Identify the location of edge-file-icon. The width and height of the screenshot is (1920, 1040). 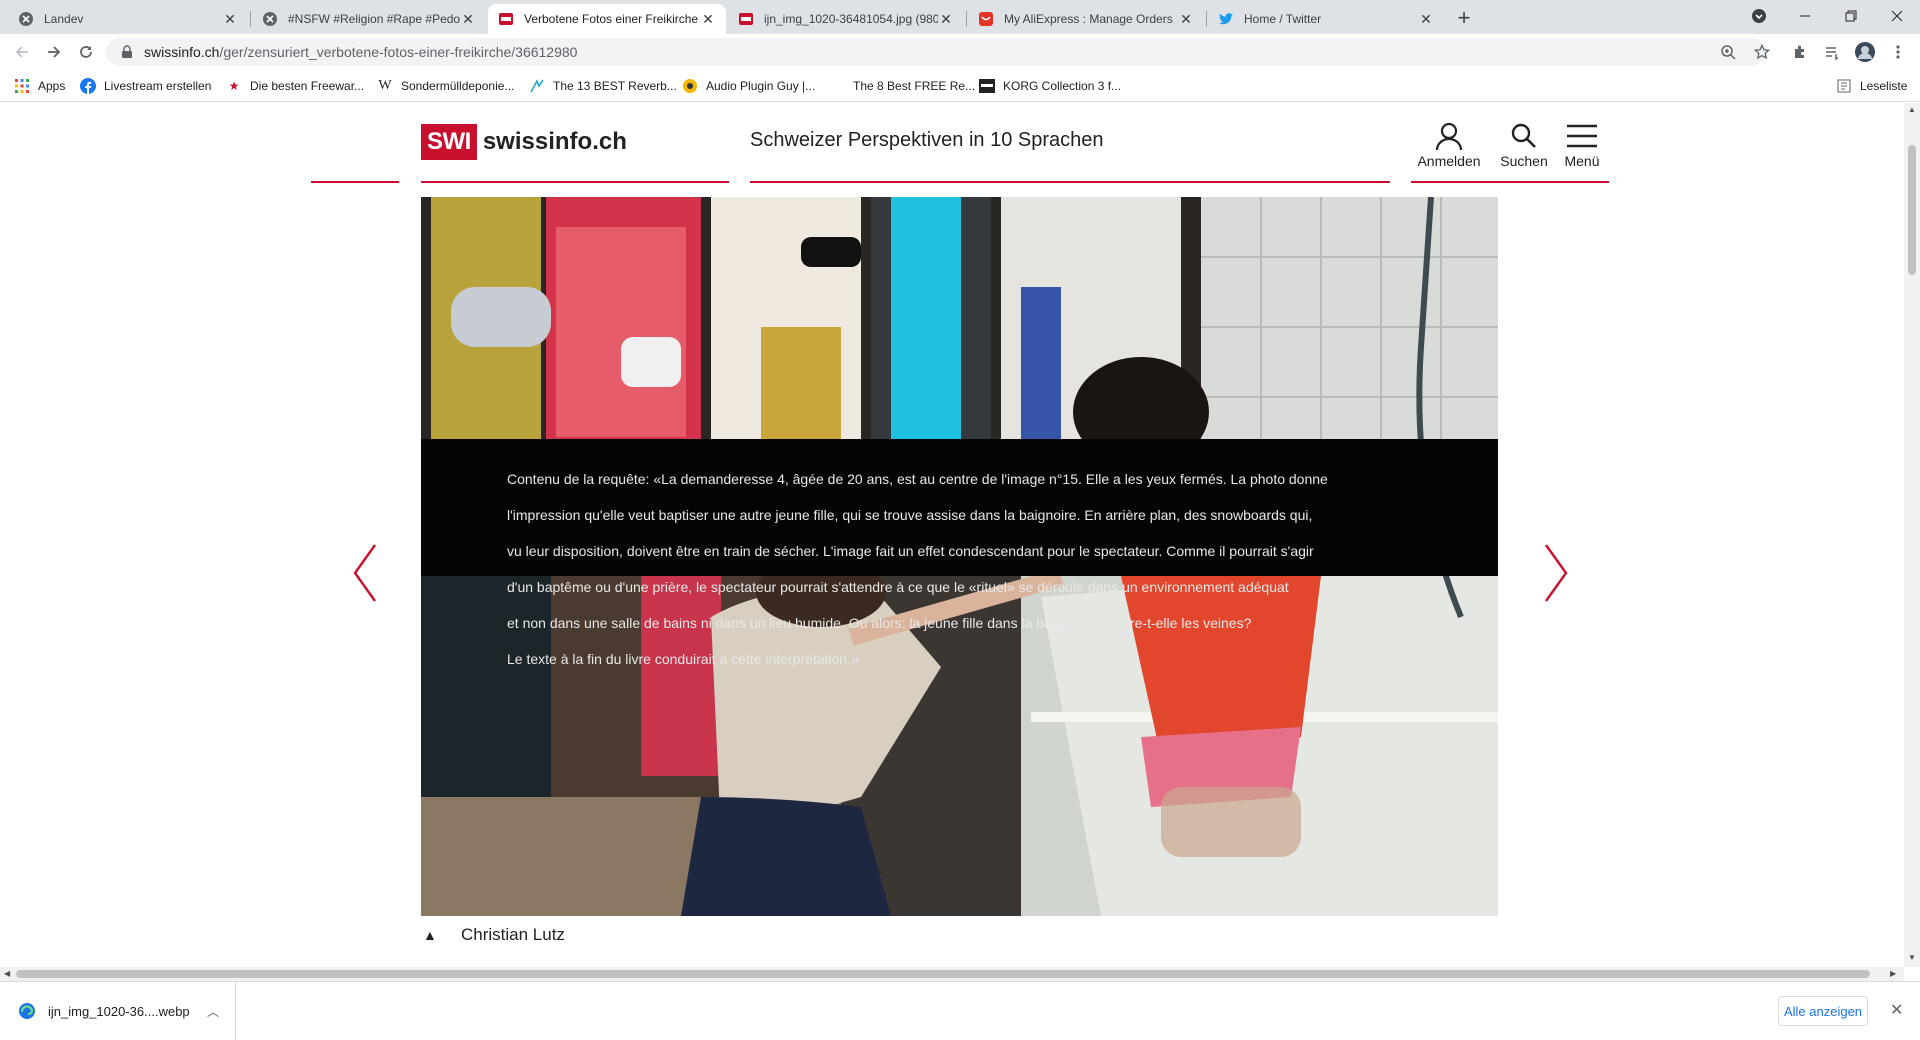
(27, 1011).